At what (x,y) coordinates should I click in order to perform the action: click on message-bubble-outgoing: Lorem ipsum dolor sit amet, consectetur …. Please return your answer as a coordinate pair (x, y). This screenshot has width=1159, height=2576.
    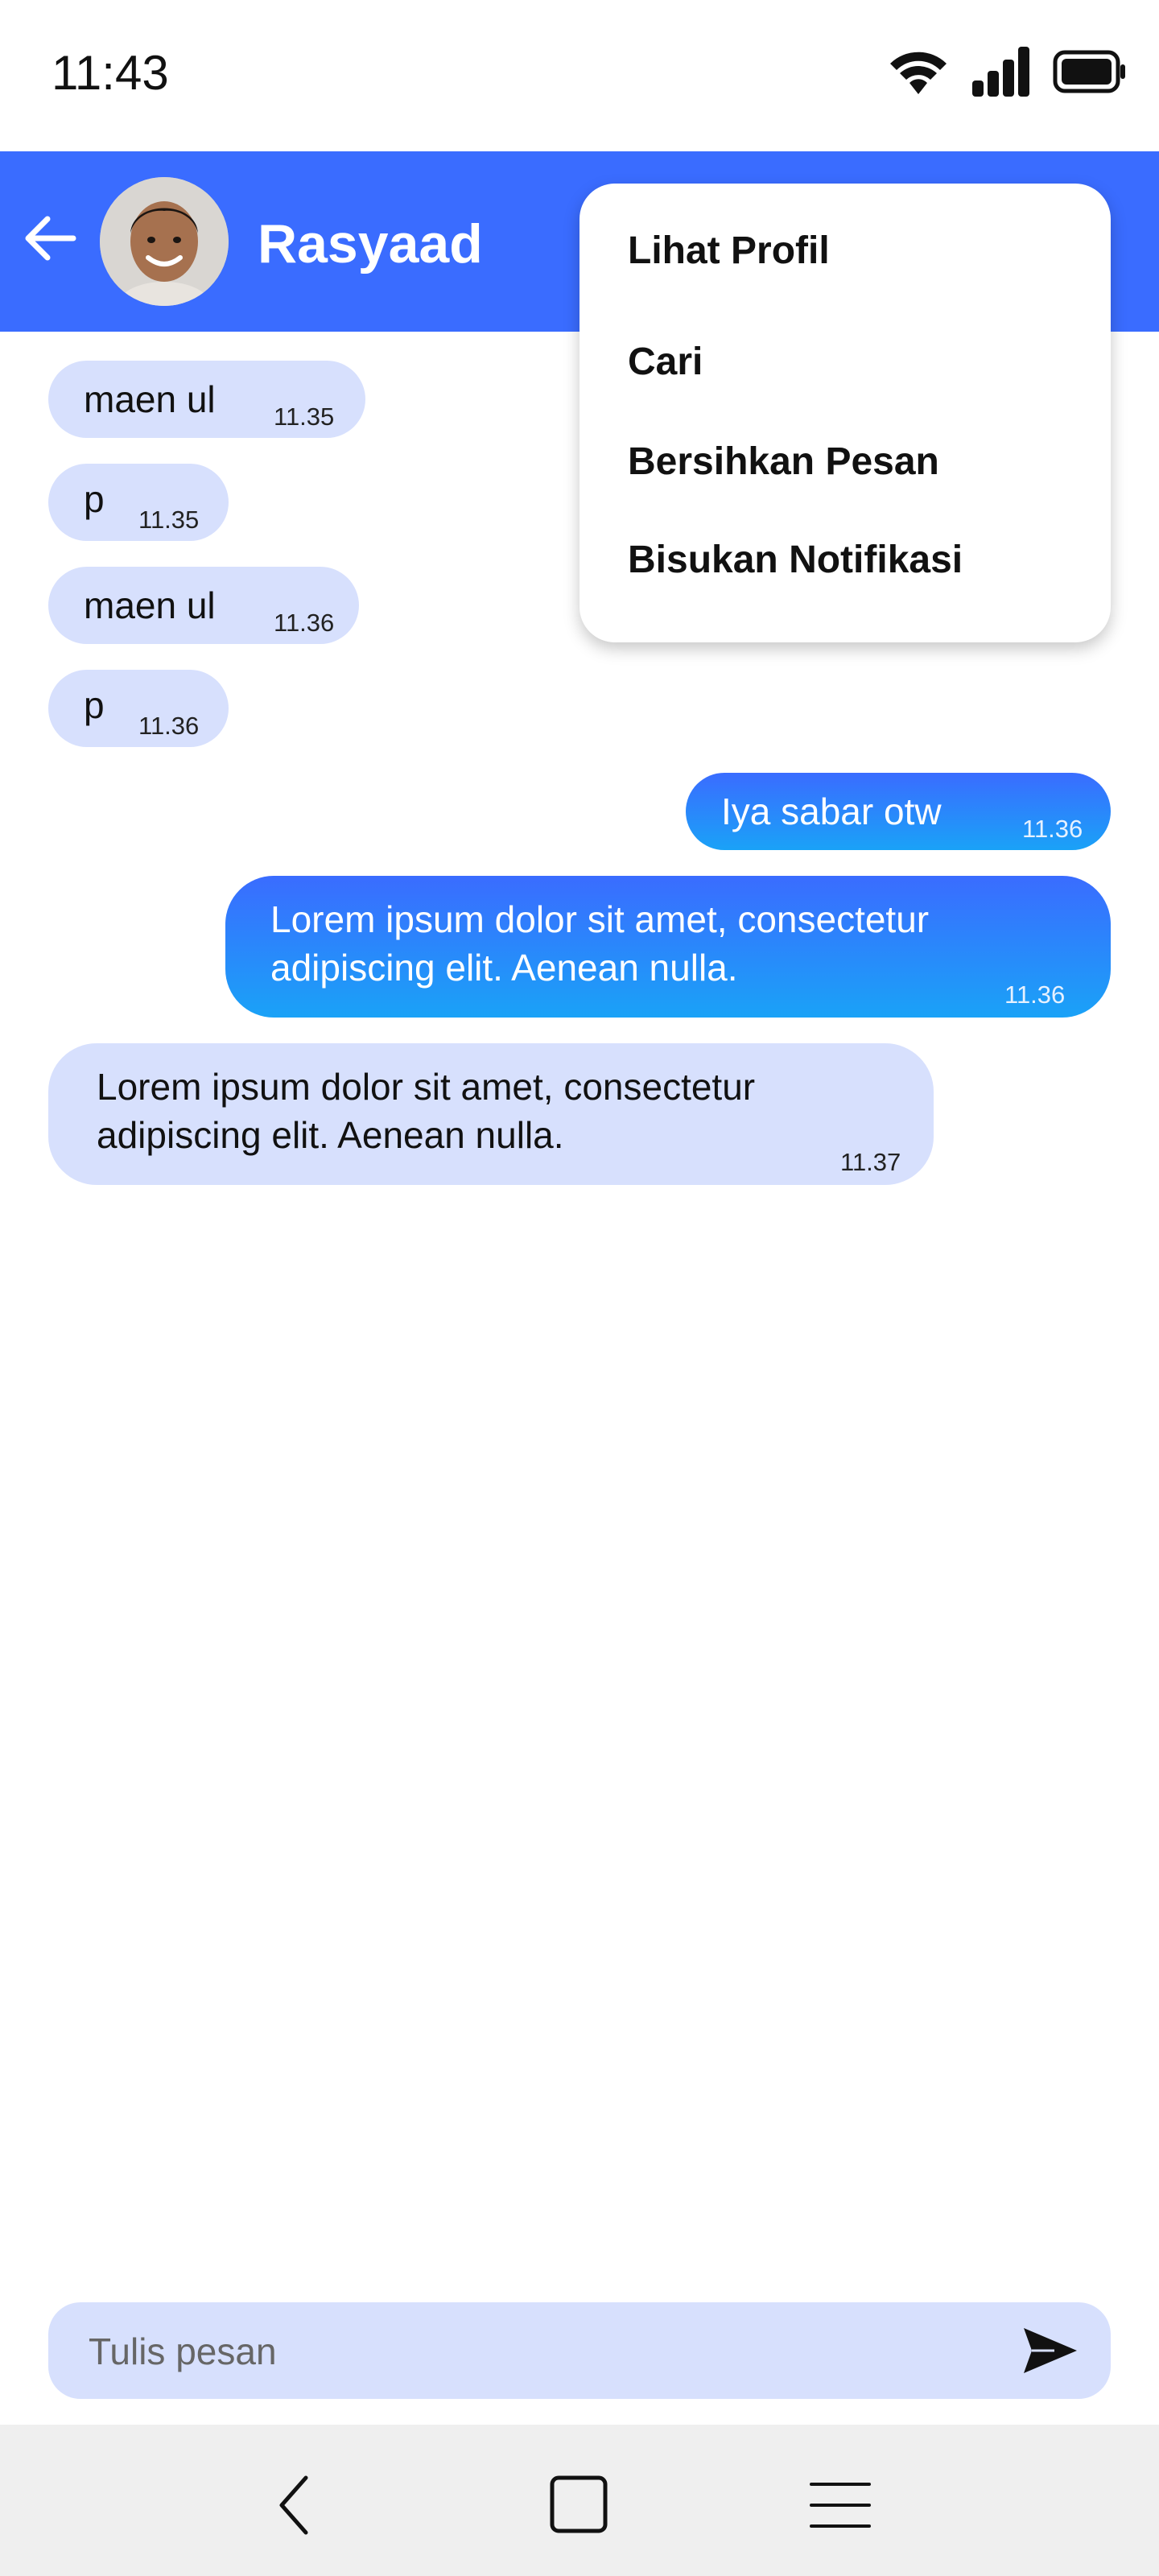
    Looking at the image, I should click on (668, 947).